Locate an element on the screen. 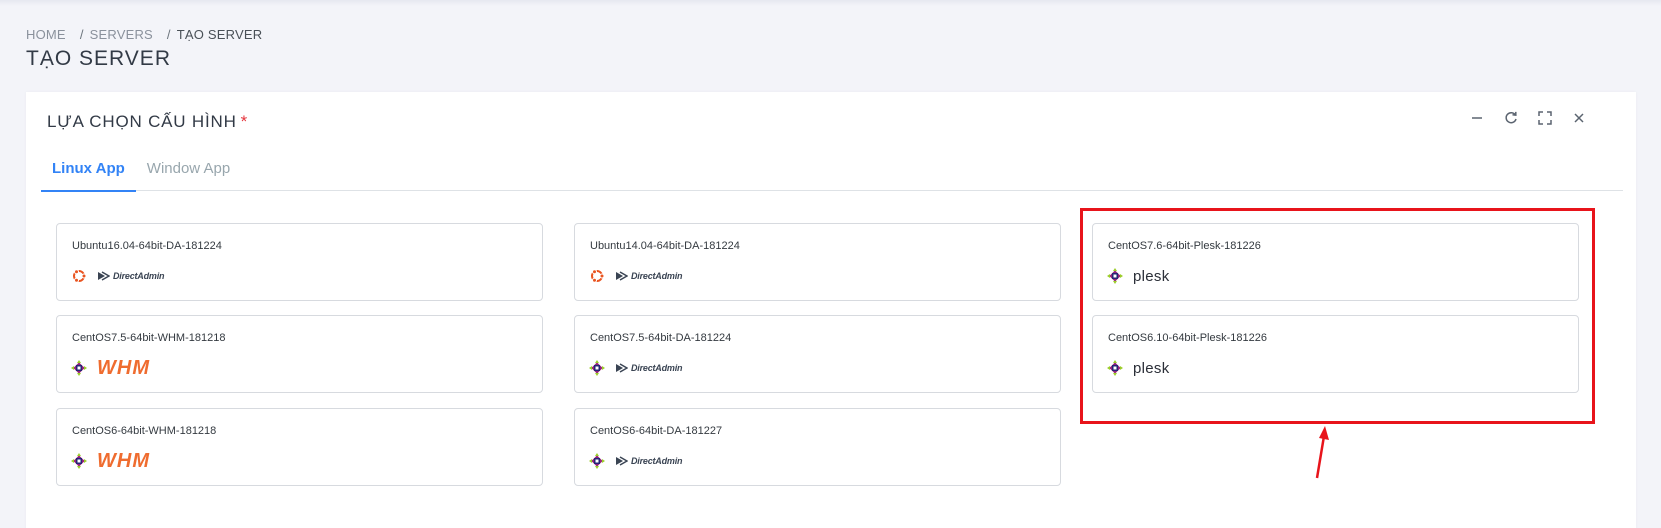 The width and height of the screenshot is (1661, 528). topbar-shadow is located at coordinates (830, 3).